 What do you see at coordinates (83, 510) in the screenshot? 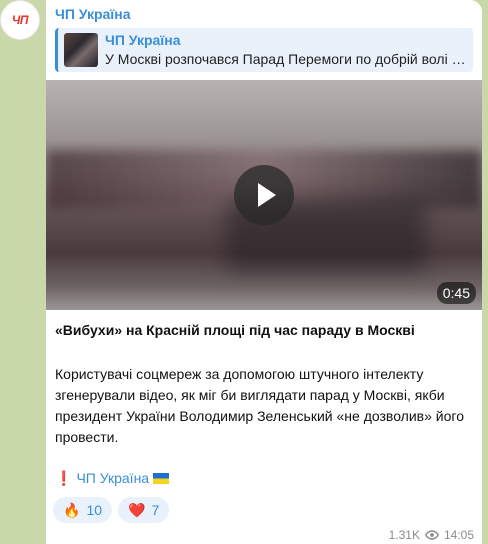
I see `reaction-fire: 🔥 10` at bounding box center [83, 510].